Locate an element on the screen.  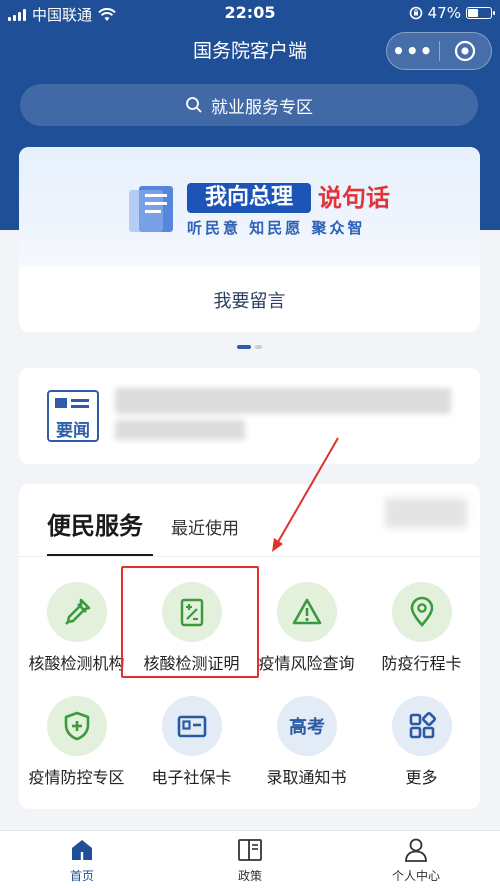
tab-profile: 个人中心 is located at coordinates (416, 859).